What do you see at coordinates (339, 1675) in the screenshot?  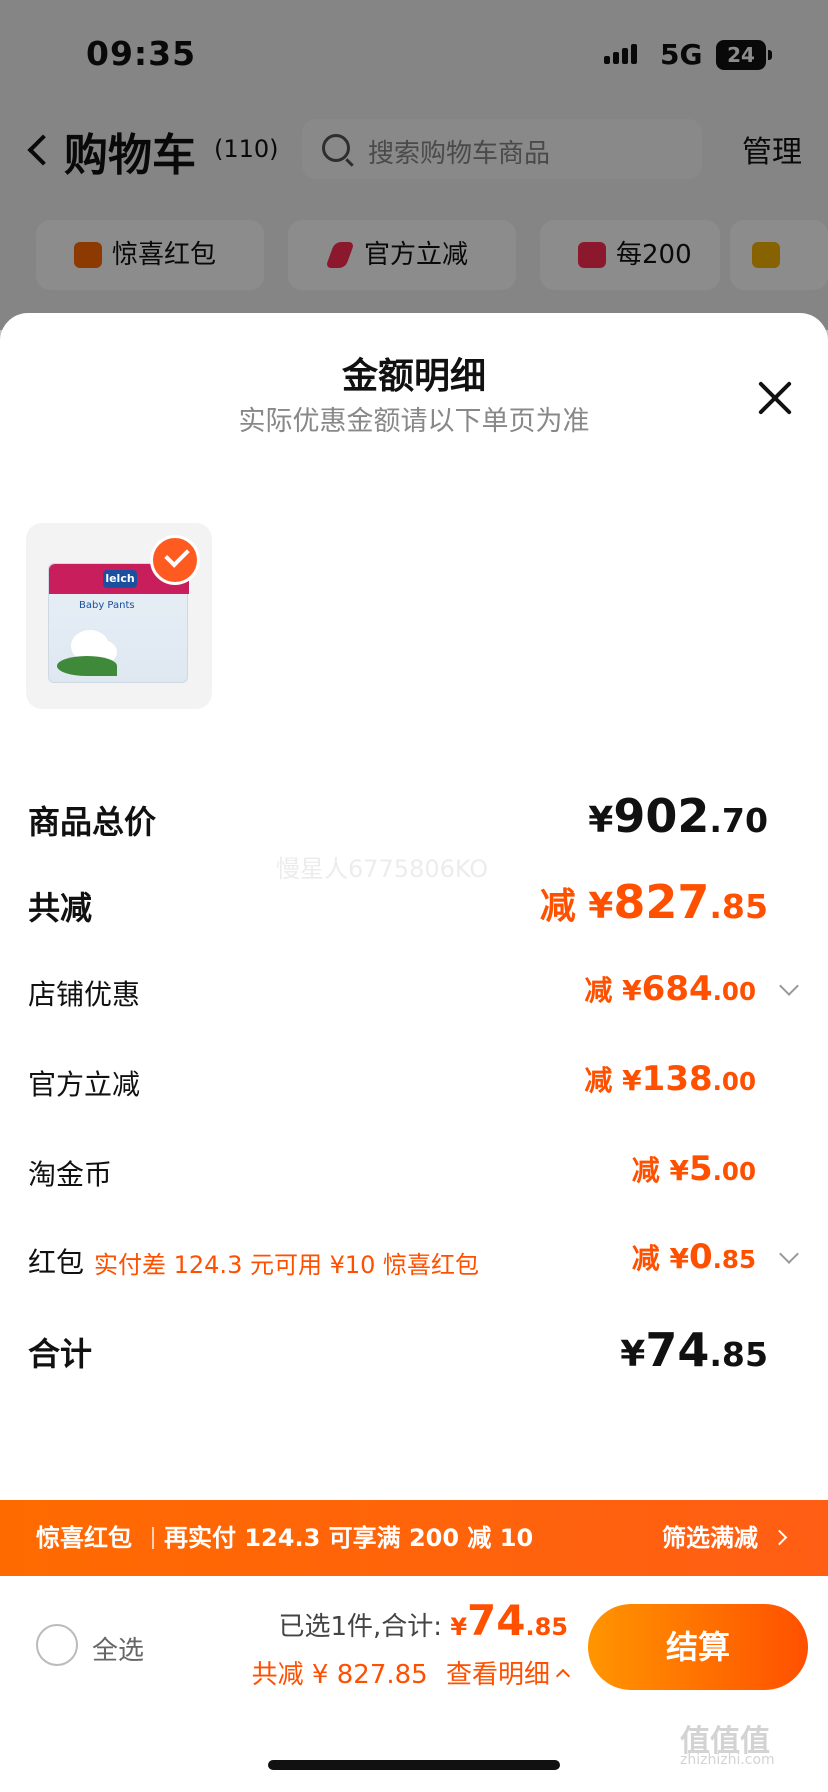 I see `discount-total-text: 共减 ¥ 827.85` at bounding box center [339, 1675].